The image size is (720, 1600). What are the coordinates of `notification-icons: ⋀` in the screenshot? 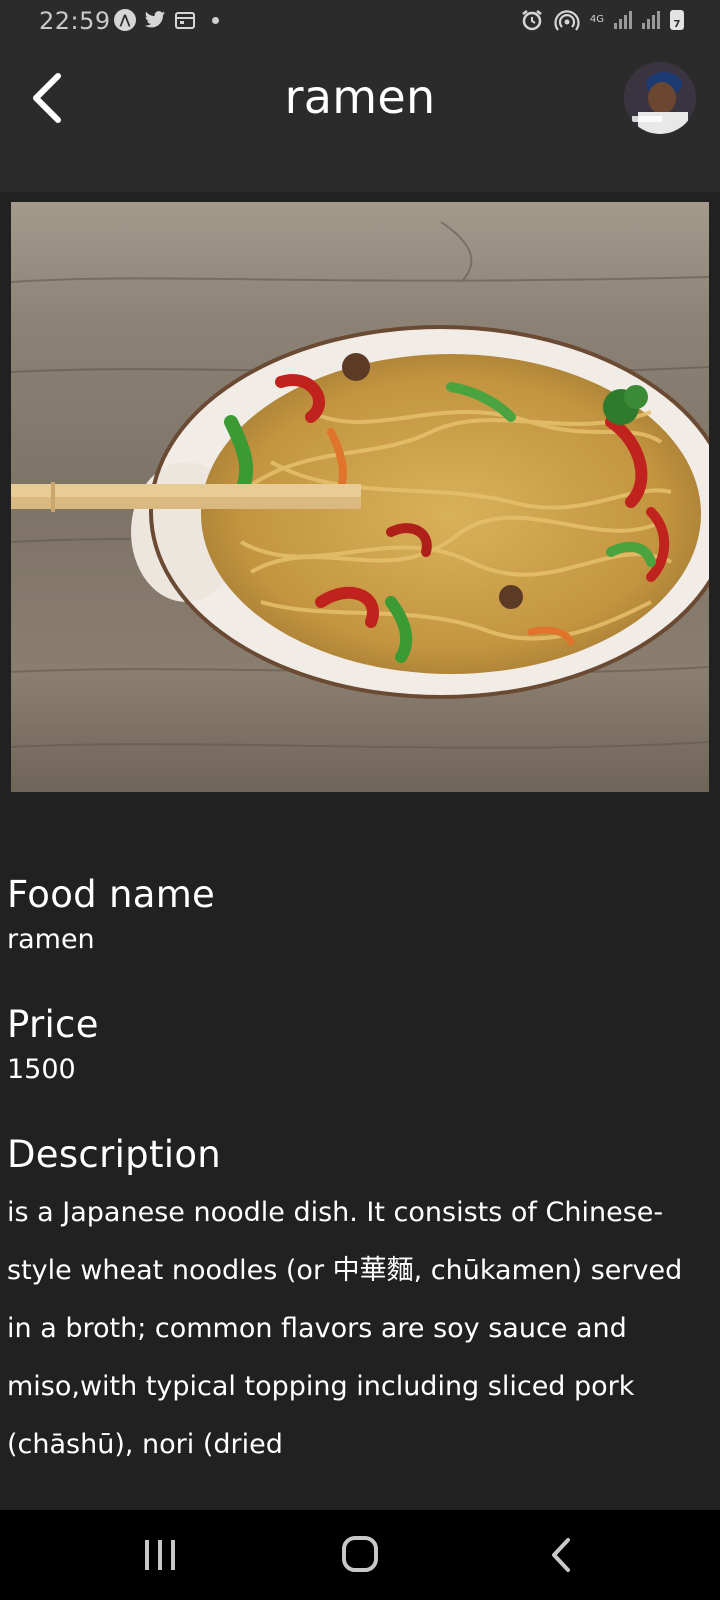 It's located at (166, 20).